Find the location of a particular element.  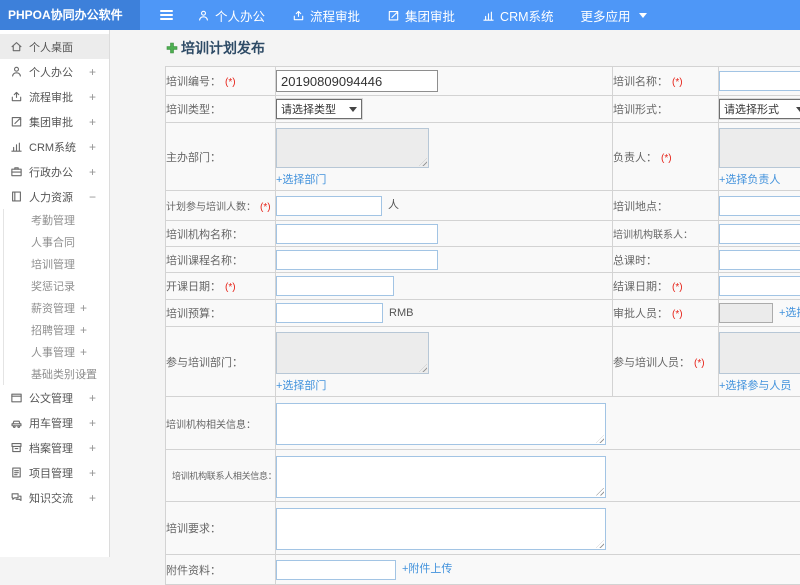

approvers-box is located at coordinates (746, 313).